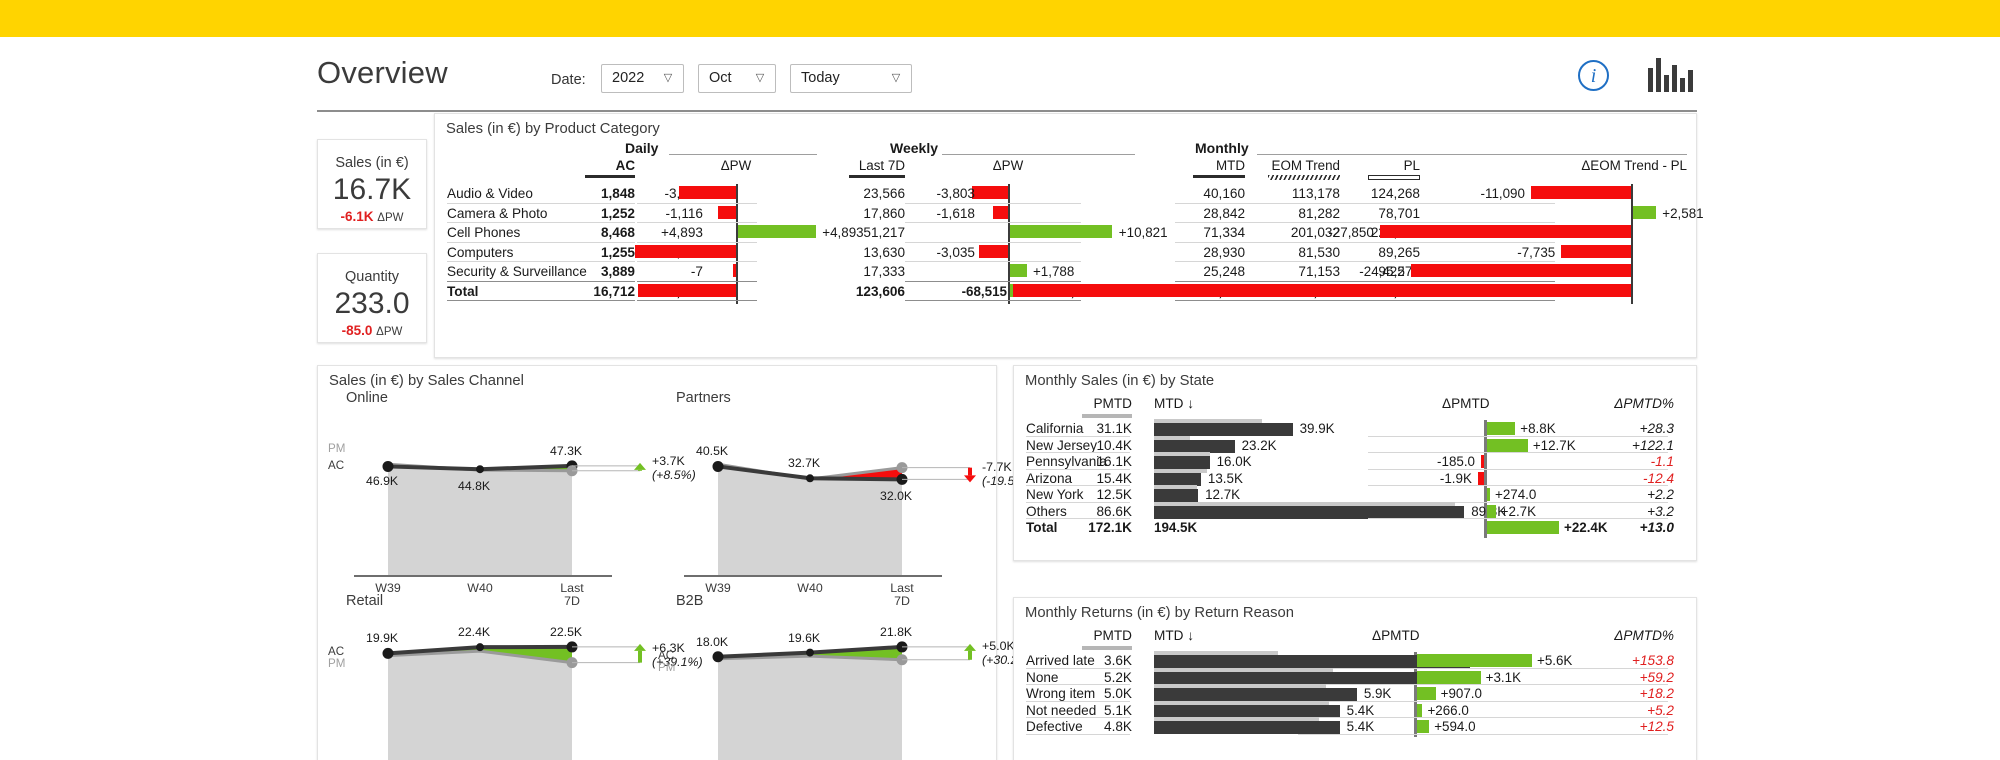  I want to click on cell-last7d: 123,606, so click(880, 291).